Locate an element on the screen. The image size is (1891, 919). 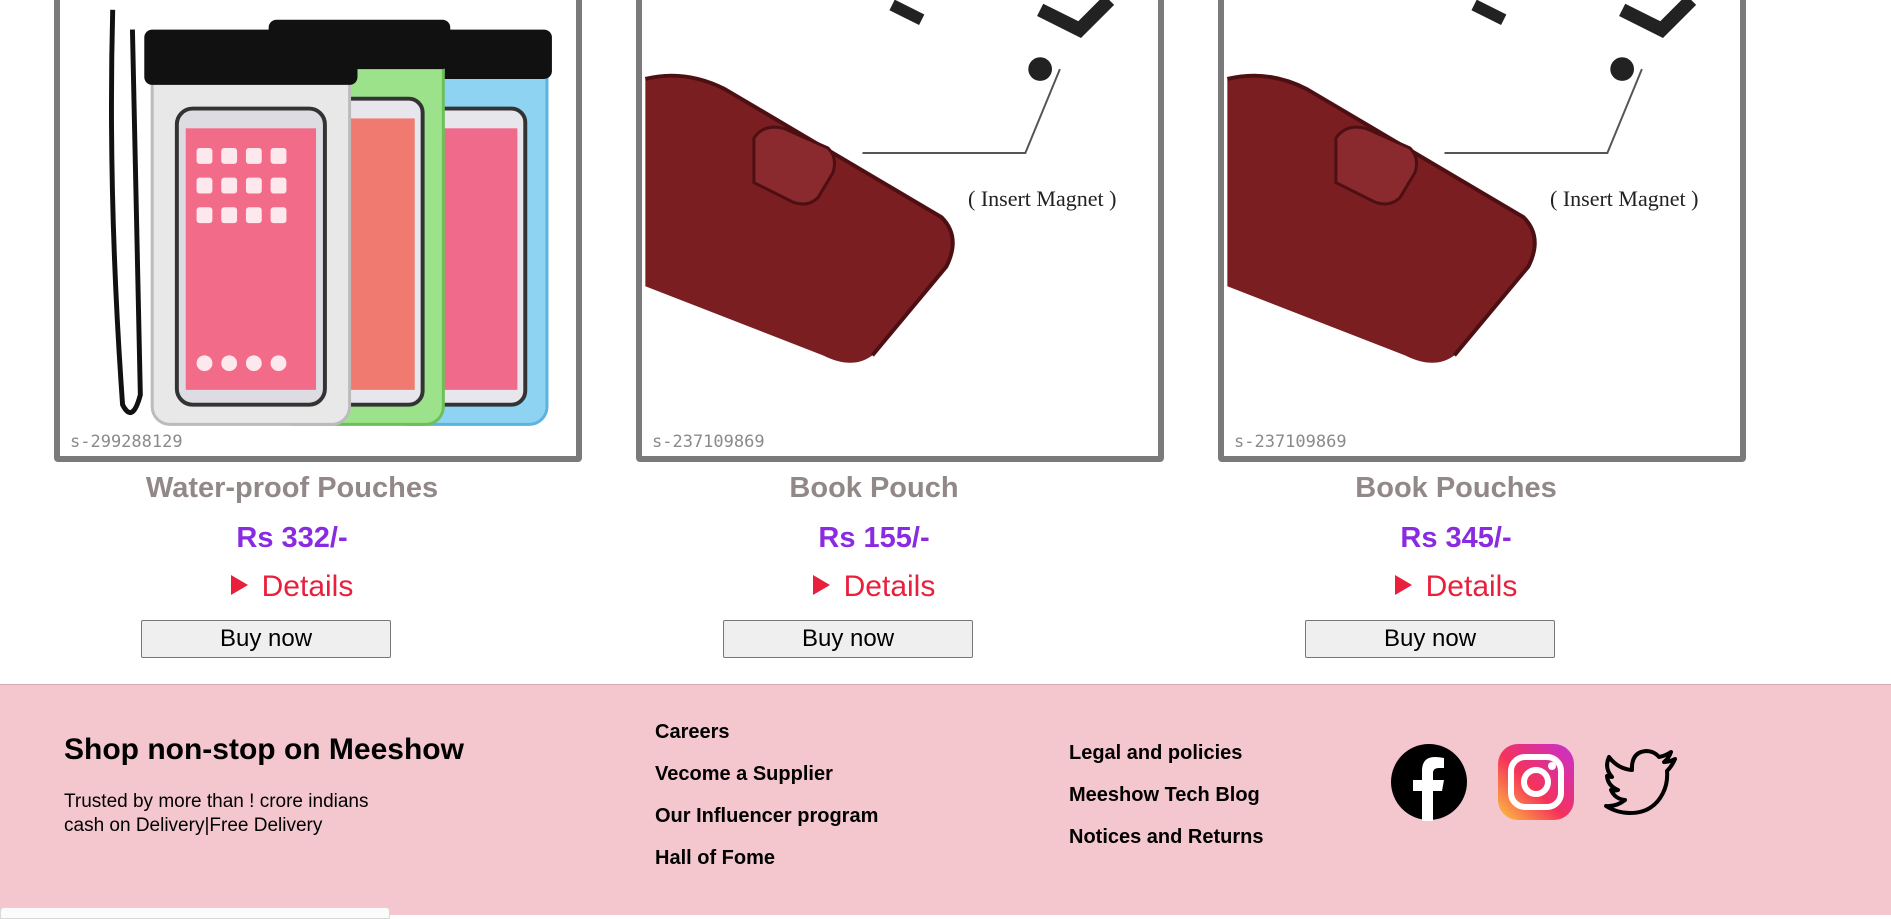
footer-link-legal: Legal and policies is located at coordinates (1155, 753).